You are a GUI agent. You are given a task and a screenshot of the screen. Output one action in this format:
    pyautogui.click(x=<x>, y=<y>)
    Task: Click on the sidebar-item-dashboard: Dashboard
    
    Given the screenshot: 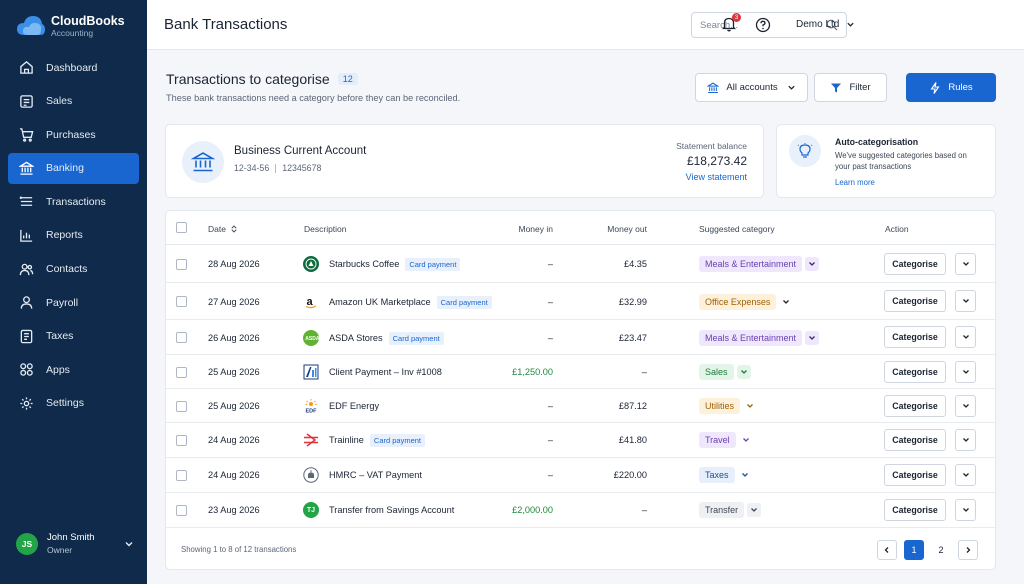 What is the action you would take?
    pyautogui.click(x=73, y=67)
    